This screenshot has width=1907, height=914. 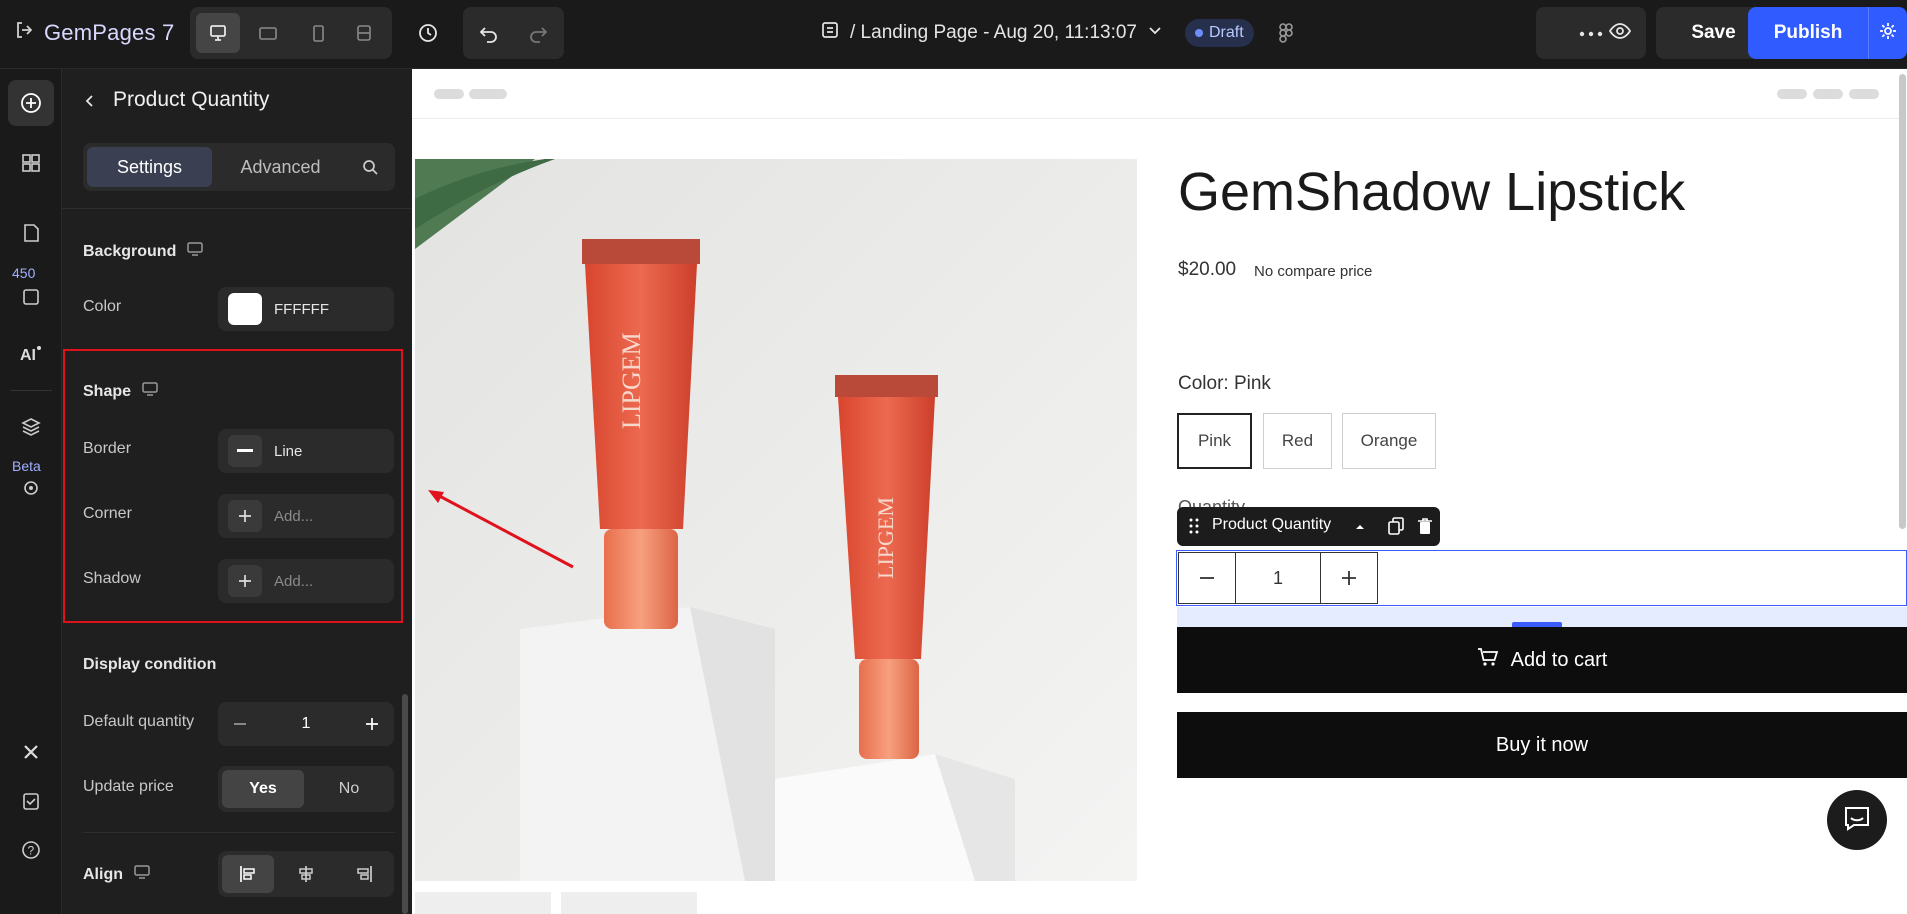 What do you see at coordinates (1219, 33) in the screenshot?
I see `status-badge: Draft` at bounding box center [1219, 33].